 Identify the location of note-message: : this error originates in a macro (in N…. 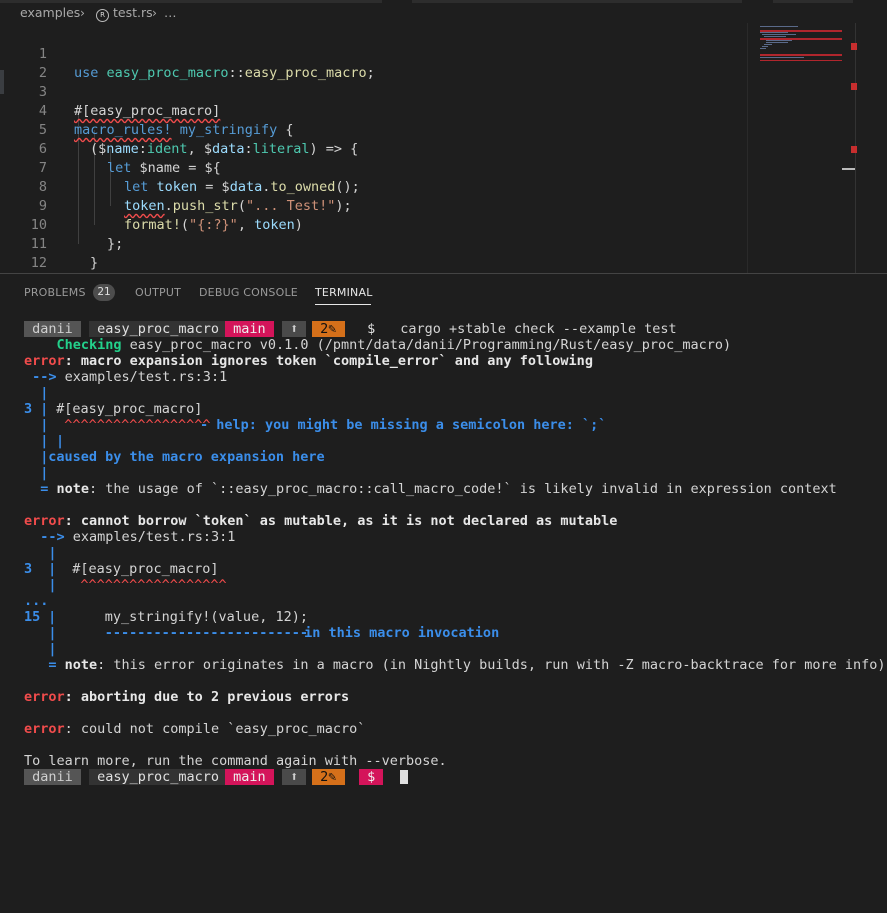
(491, 665).